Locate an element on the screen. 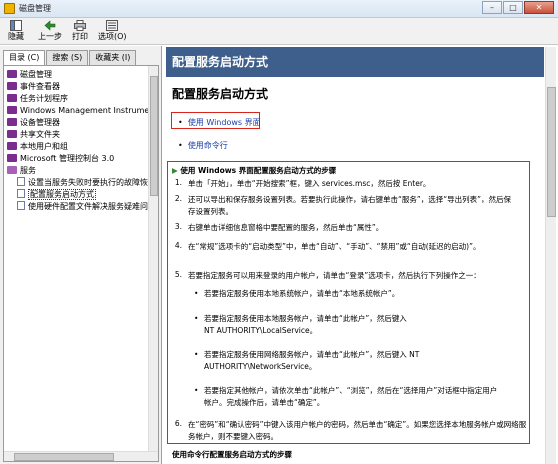 This screenshot has width=558, height=464. sub-item: 若要指定服务使用本地系统帐户，请单击“本地系统帐户”。 is located at coordinates (302, 293).